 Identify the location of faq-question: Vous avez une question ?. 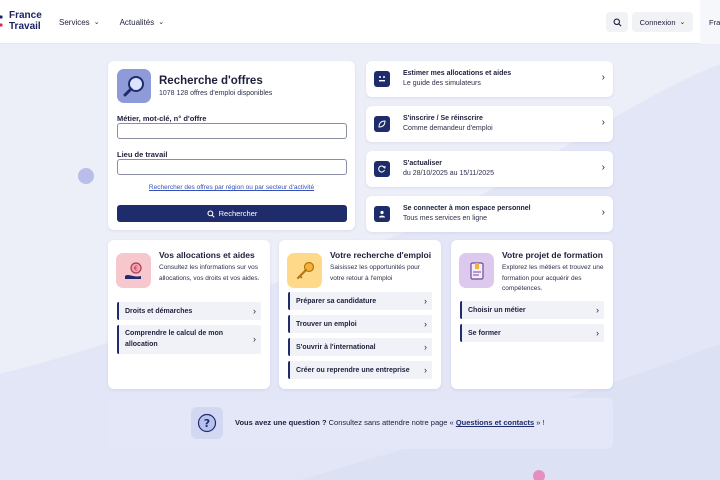
(281, 422).